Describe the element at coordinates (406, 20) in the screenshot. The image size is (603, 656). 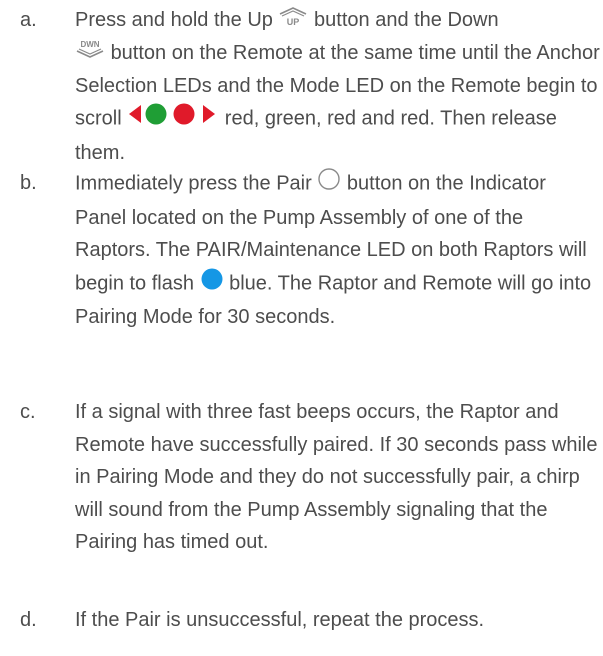
I see `step-text-part: button and the Down` at that location.